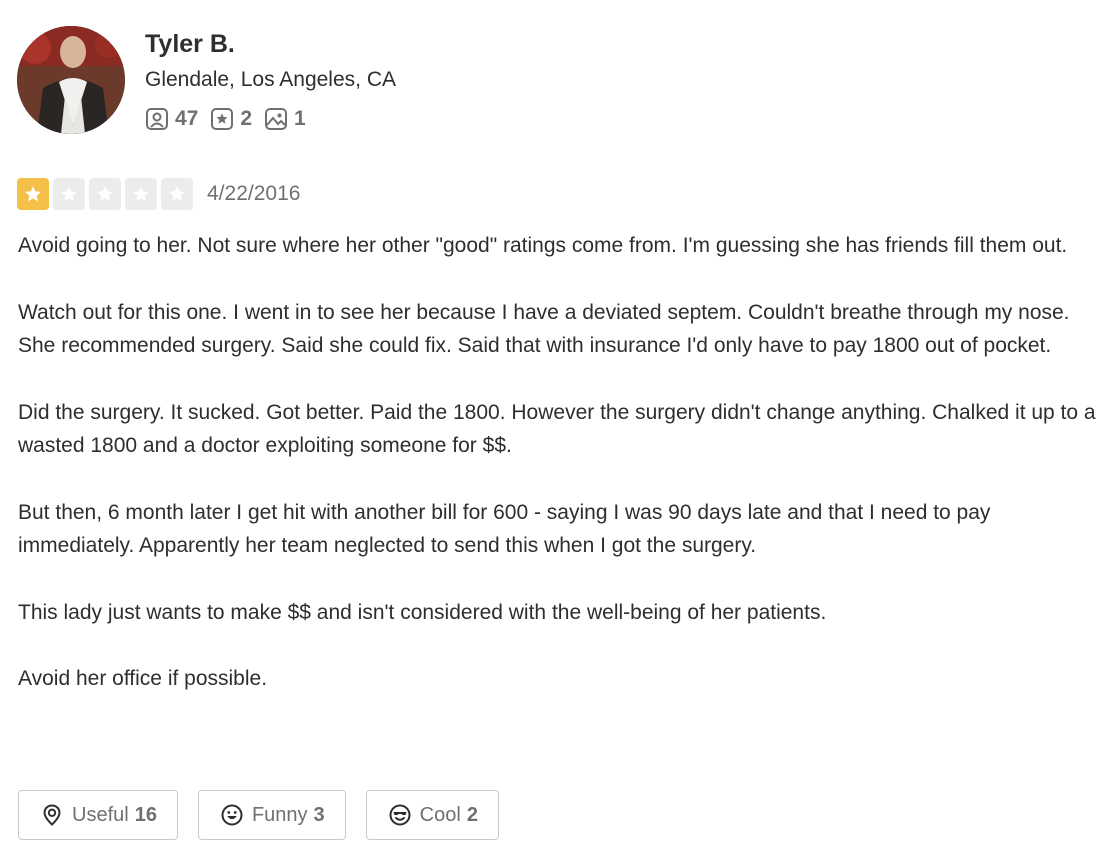  I want to click on friends-count: 47, so click(187, 118).